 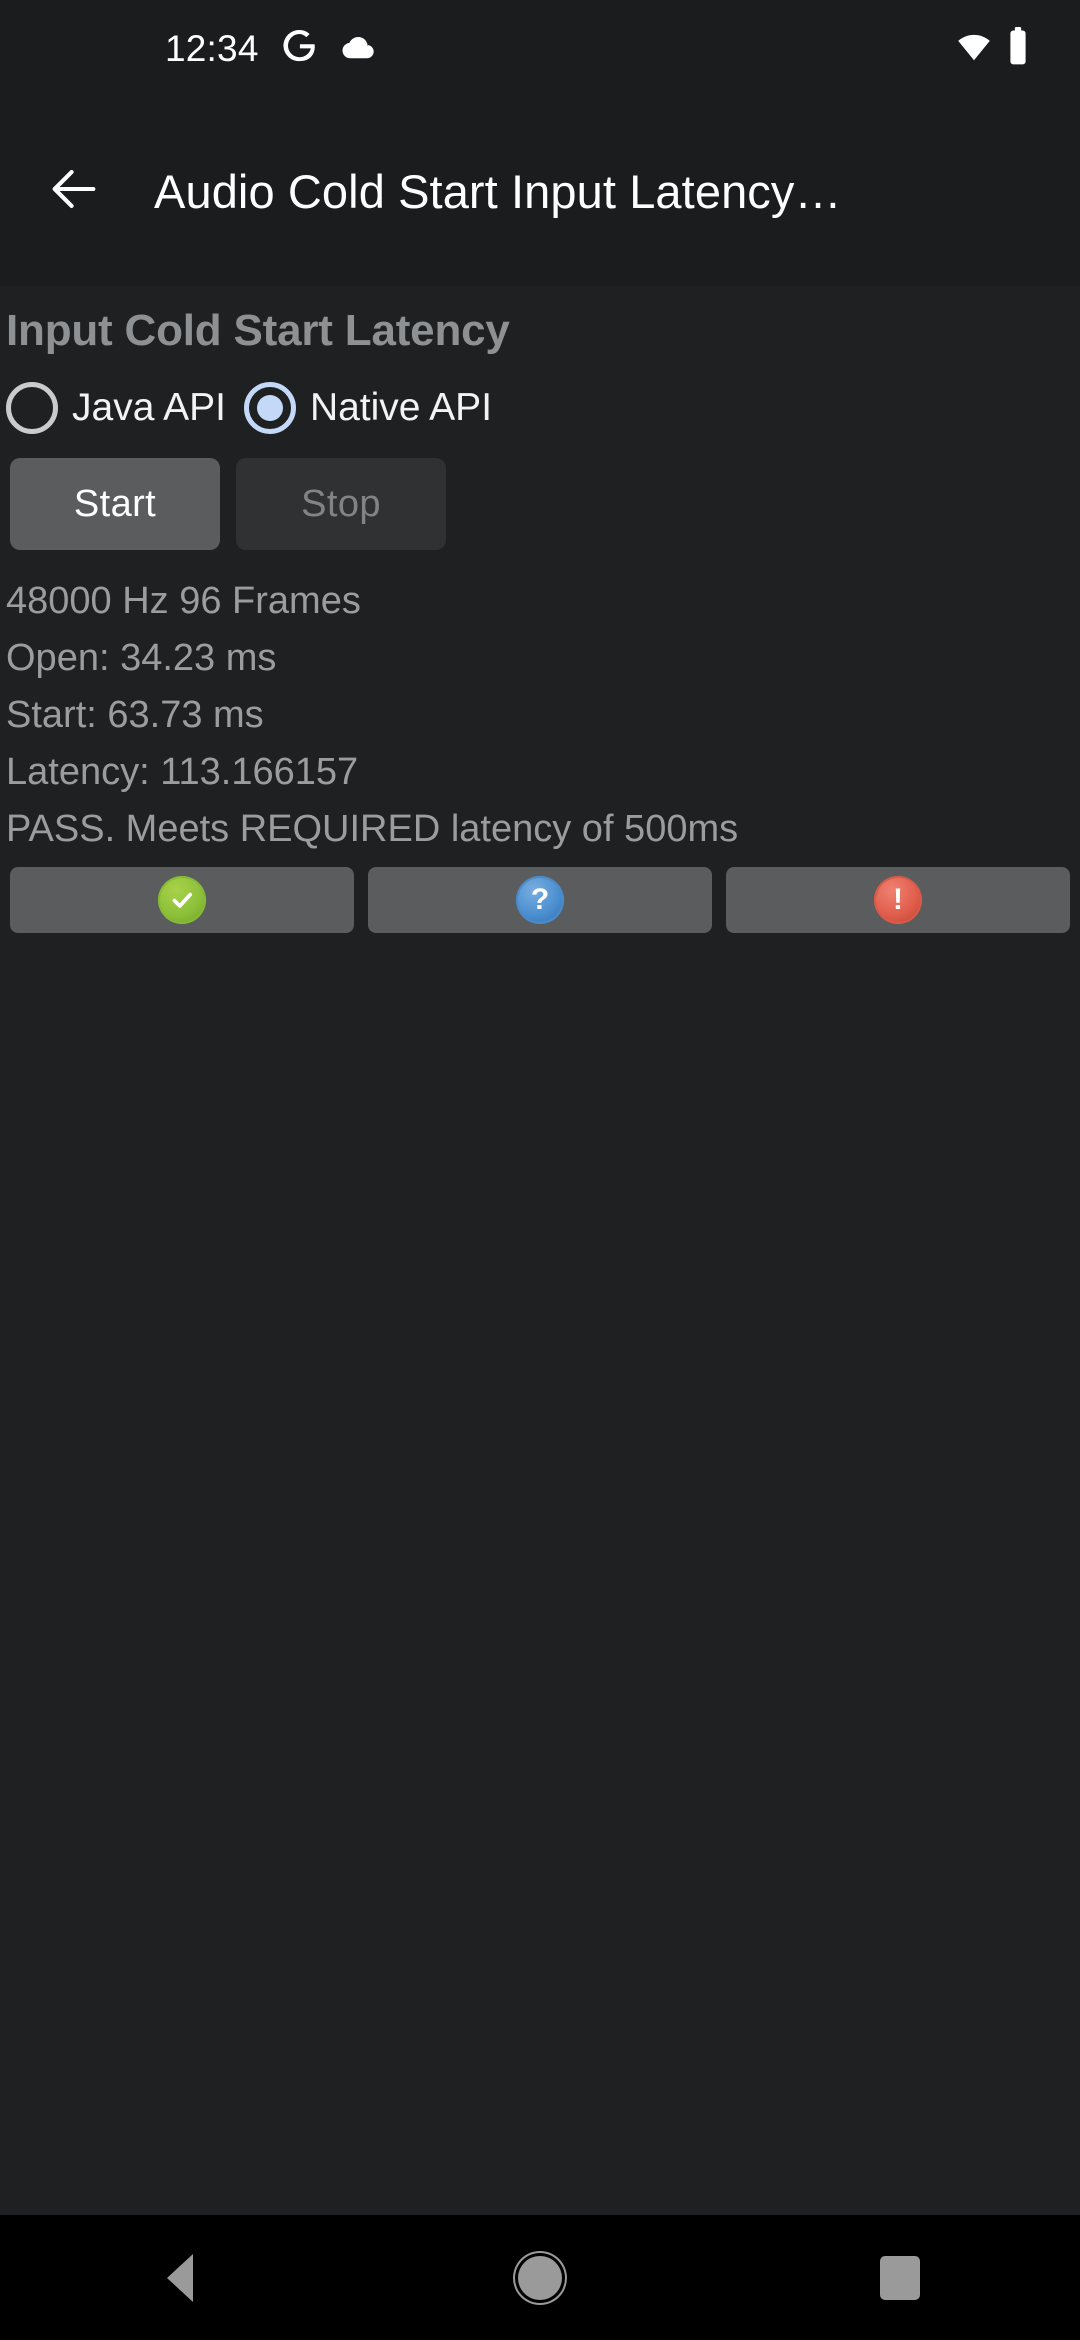 I want to click on navigation-home-icon, so click(x=540, y=2277).